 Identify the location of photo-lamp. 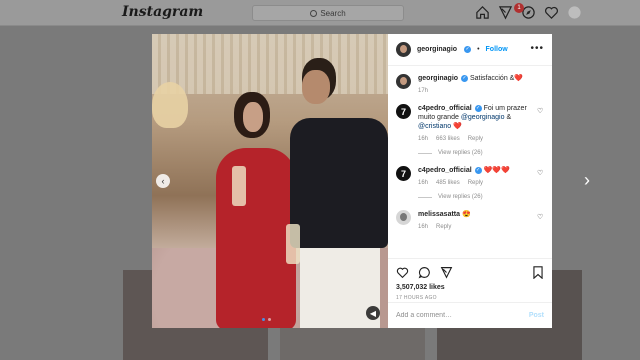
(170, 105).